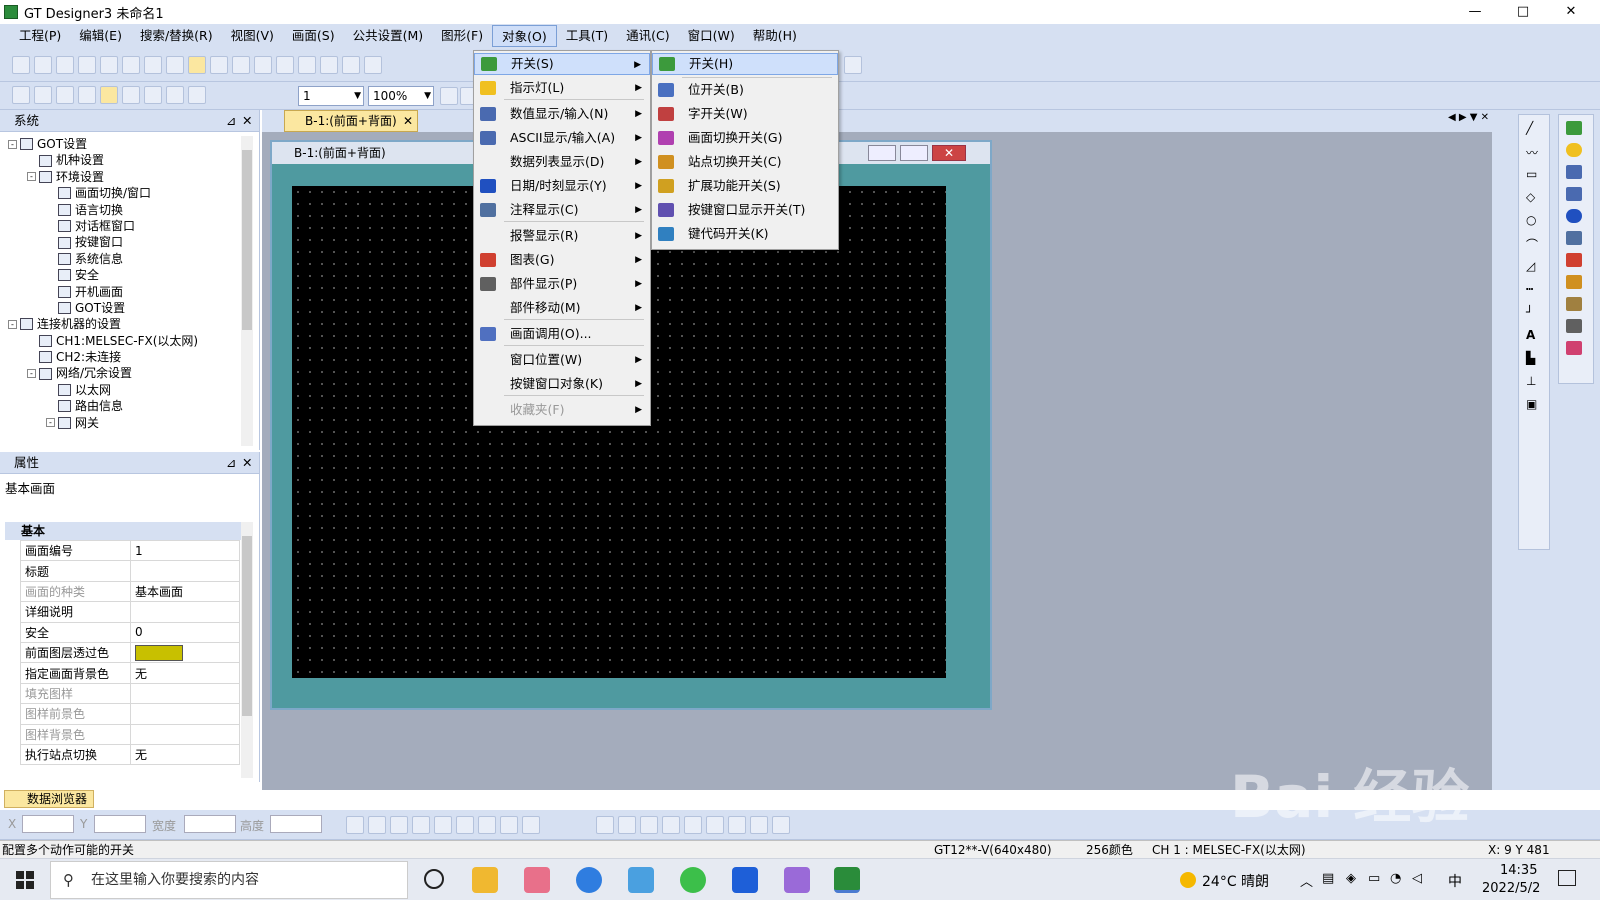  What do you see at coordinates (1534, 405) in the screenshot?
I see `image-tool-icon: ▣` at bounding box center [1534, 405].